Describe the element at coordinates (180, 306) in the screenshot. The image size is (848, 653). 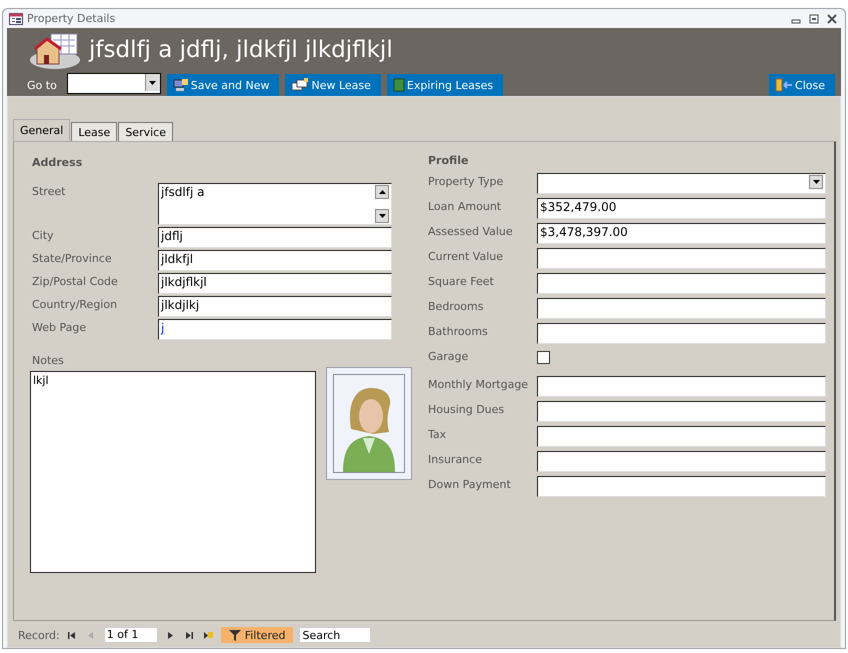
I see `field-value: jlkdjlkj` at that location.